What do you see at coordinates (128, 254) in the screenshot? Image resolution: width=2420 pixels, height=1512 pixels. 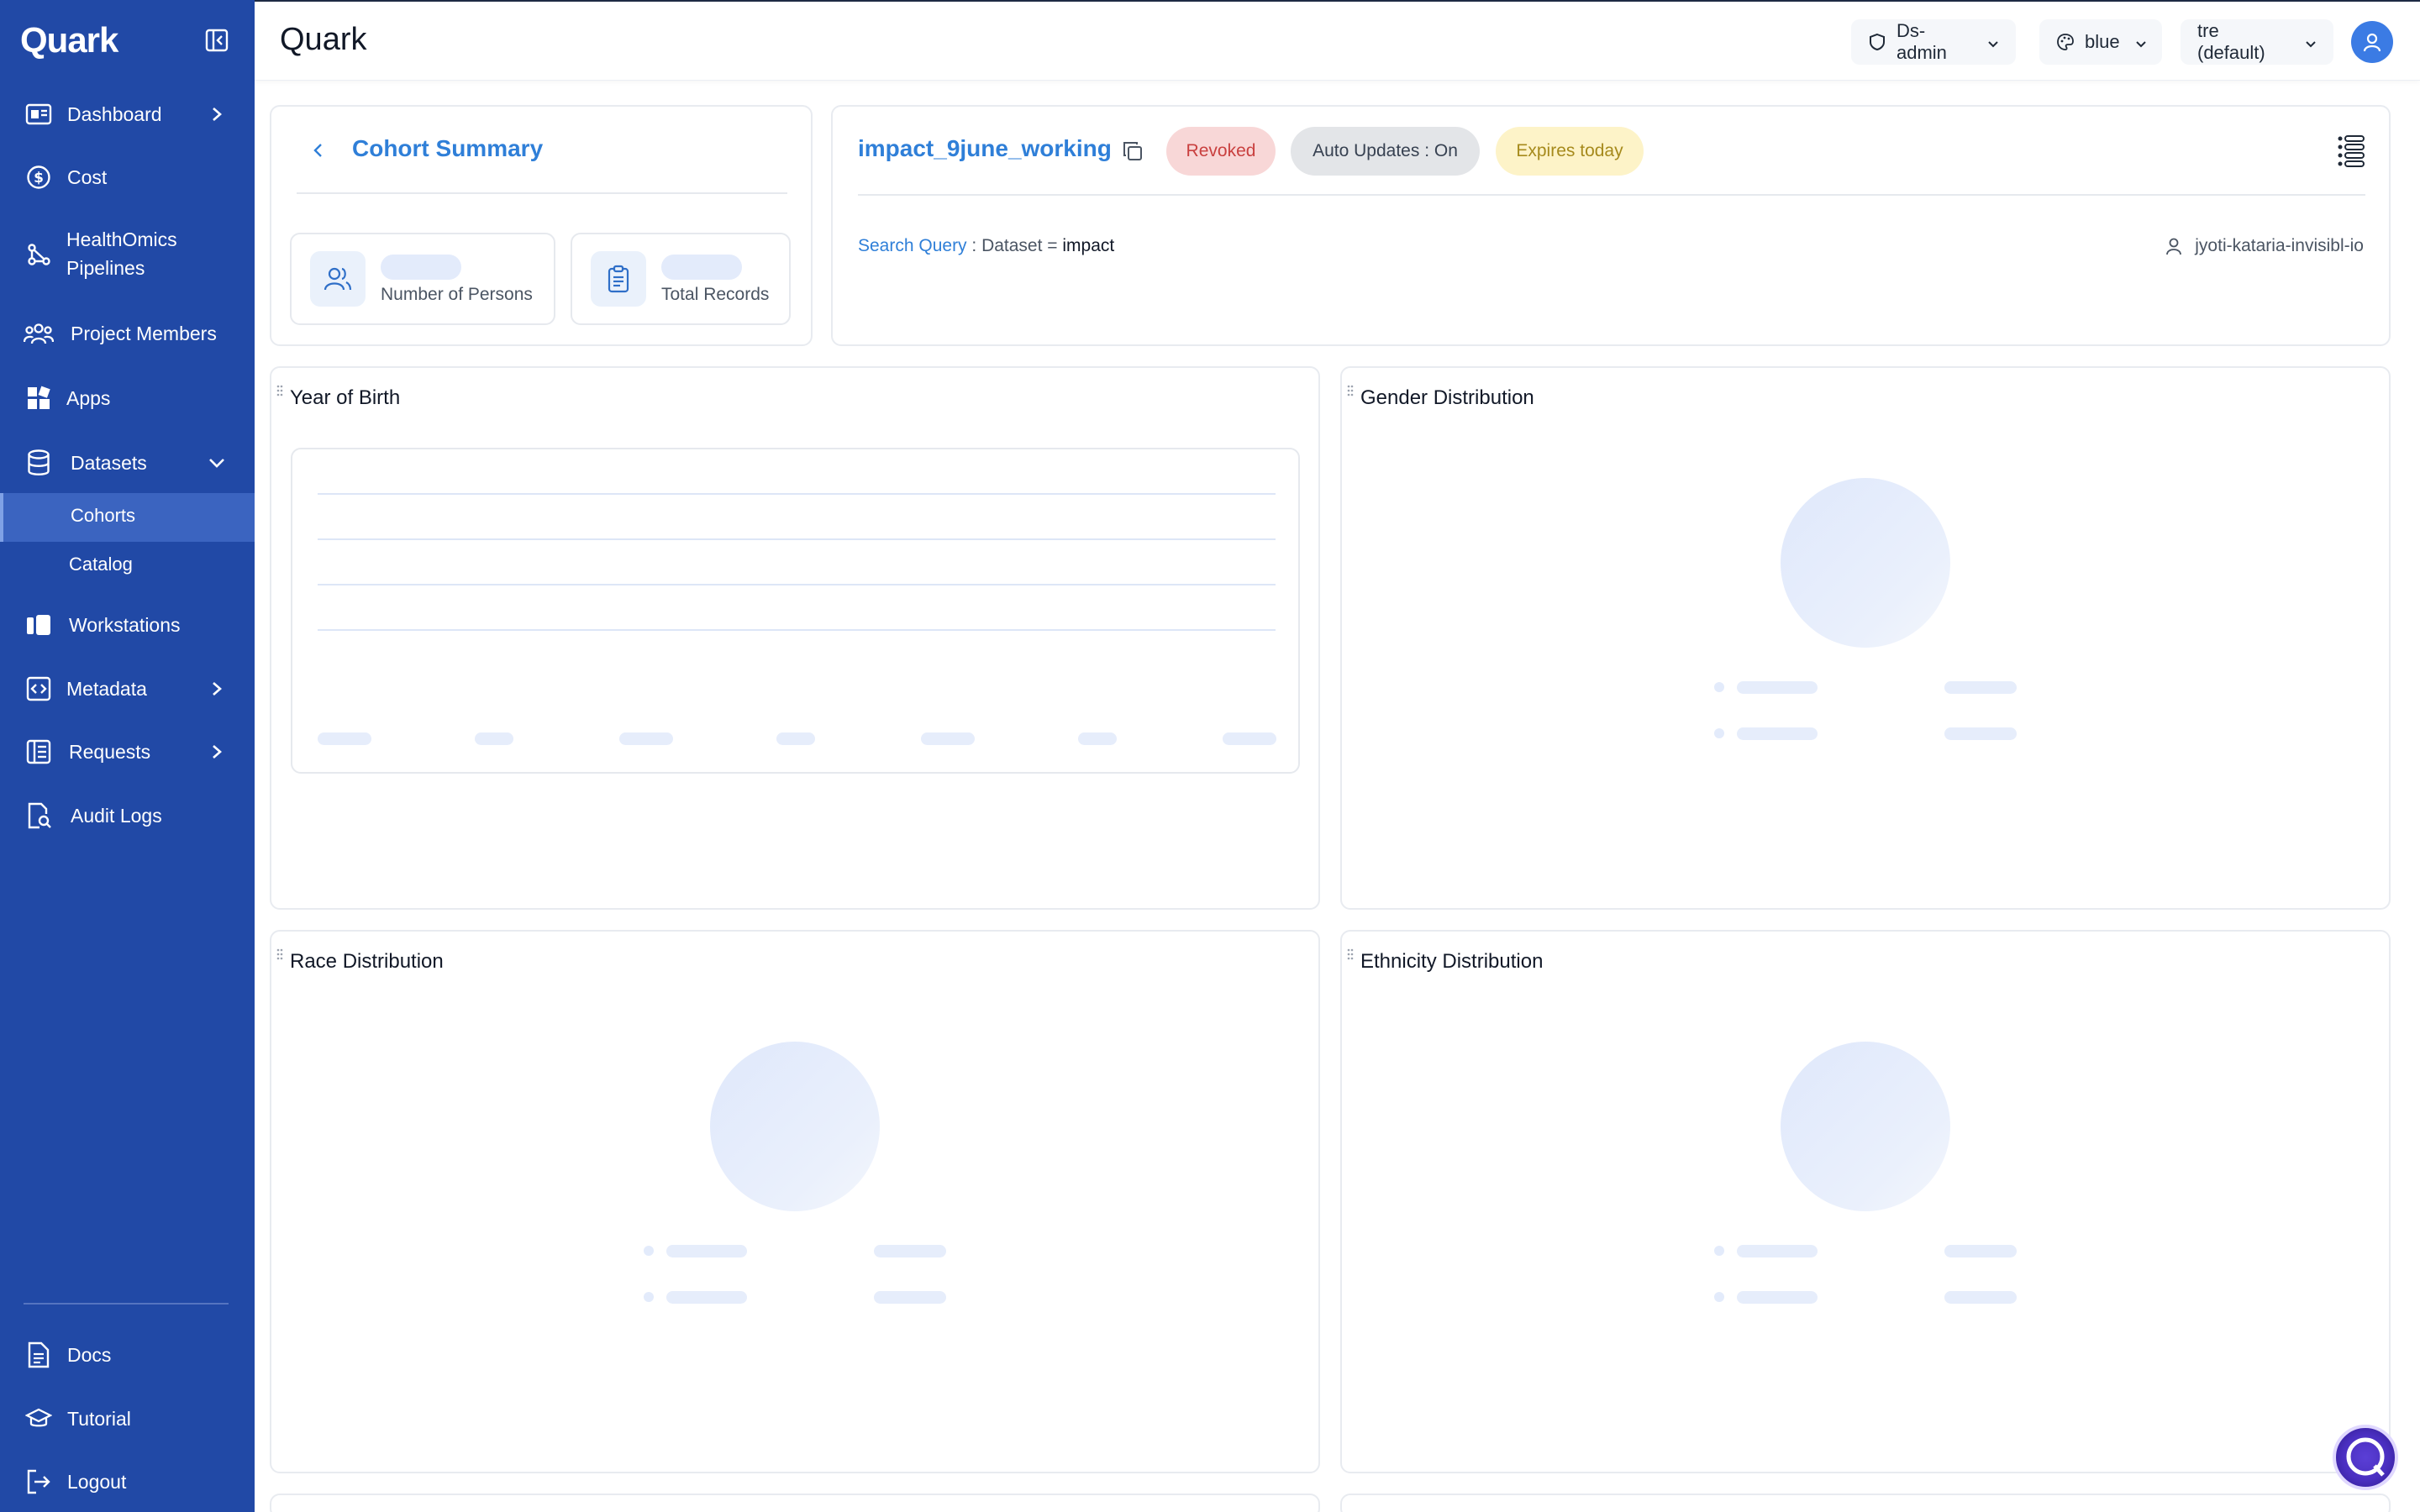 I see `sidebar-item-healthomics-pipelines: HealthOmics Pipelines` at bounding box center [128, 254].